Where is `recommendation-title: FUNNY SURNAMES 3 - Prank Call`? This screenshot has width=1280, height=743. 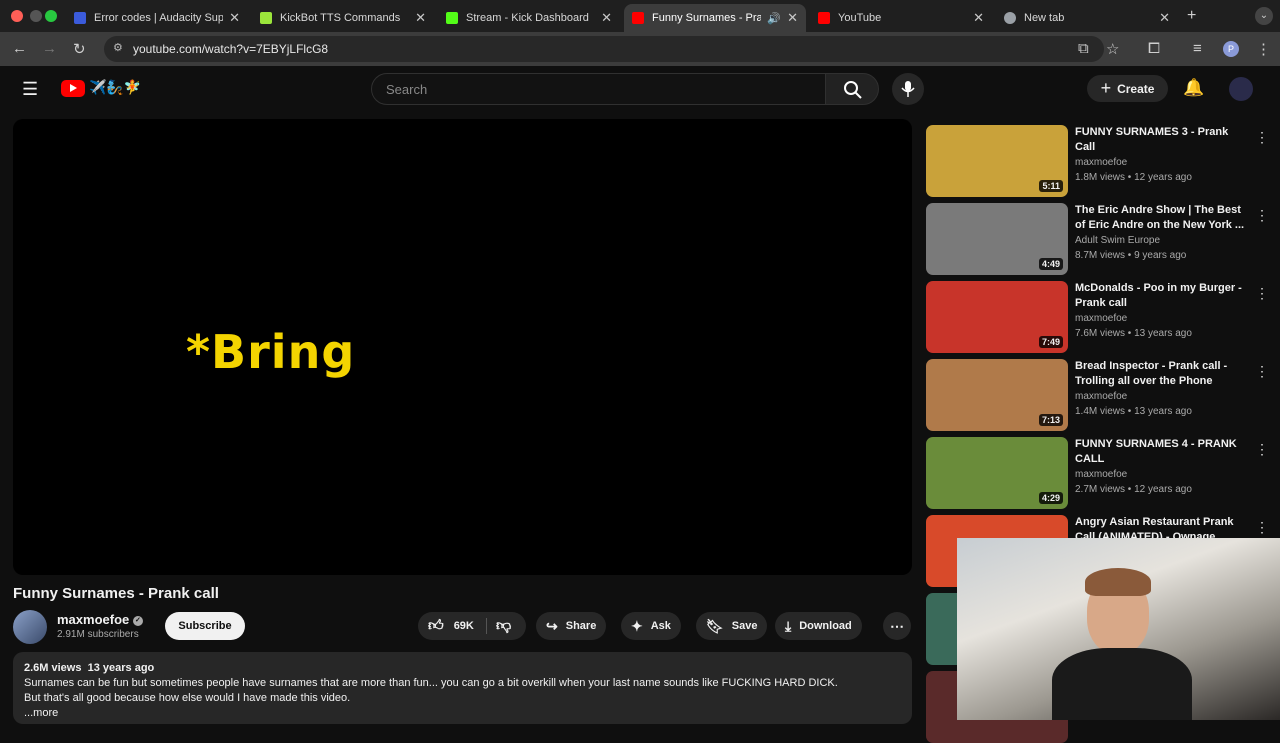
recommendation-title: FUNNY SURNAMES 3 - Prank Call is located at coordinates (1162, 140).